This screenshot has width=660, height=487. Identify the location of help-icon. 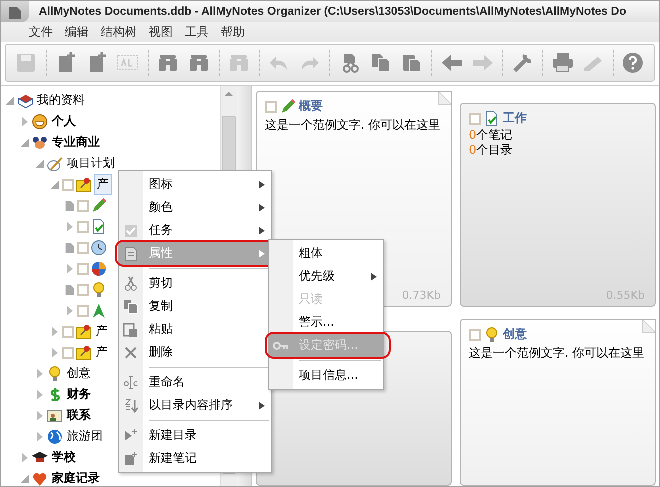
(633, 63).